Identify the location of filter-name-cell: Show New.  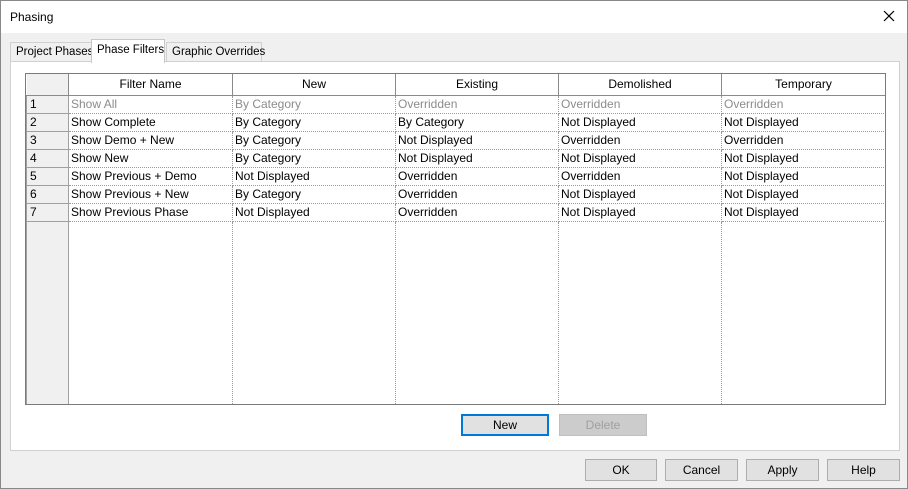
(150, 158).